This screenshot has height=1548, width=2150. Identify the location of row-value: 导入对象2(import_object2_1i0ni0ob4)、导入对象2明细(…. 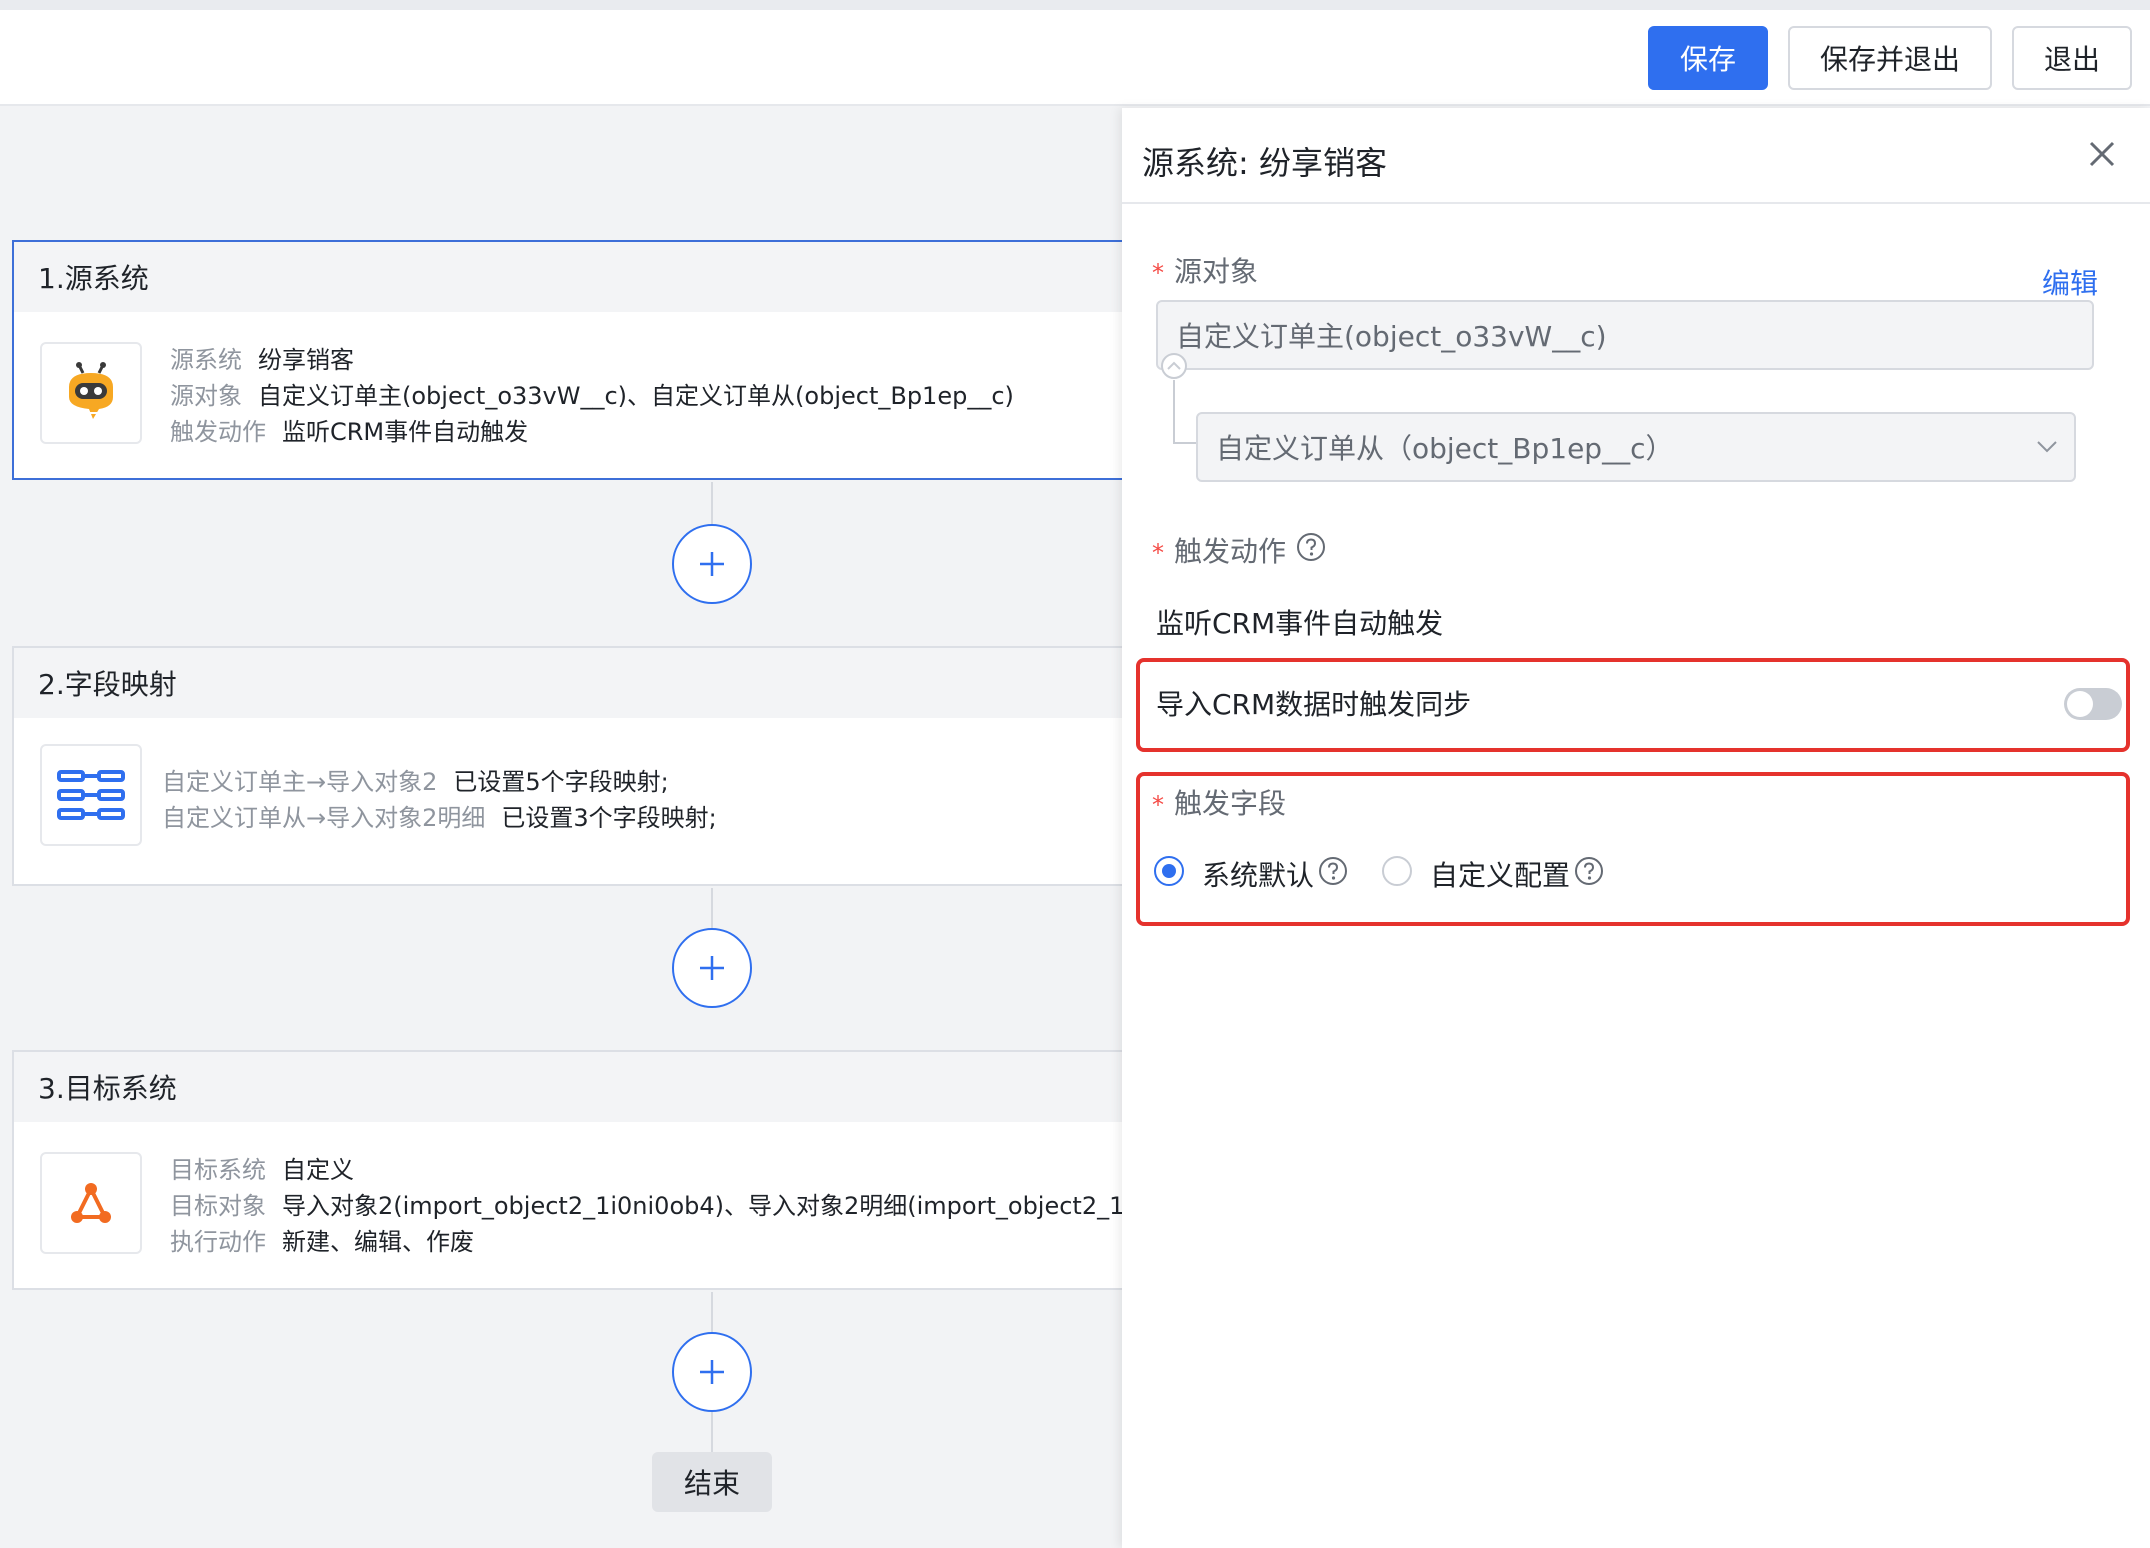
(702, 1206).